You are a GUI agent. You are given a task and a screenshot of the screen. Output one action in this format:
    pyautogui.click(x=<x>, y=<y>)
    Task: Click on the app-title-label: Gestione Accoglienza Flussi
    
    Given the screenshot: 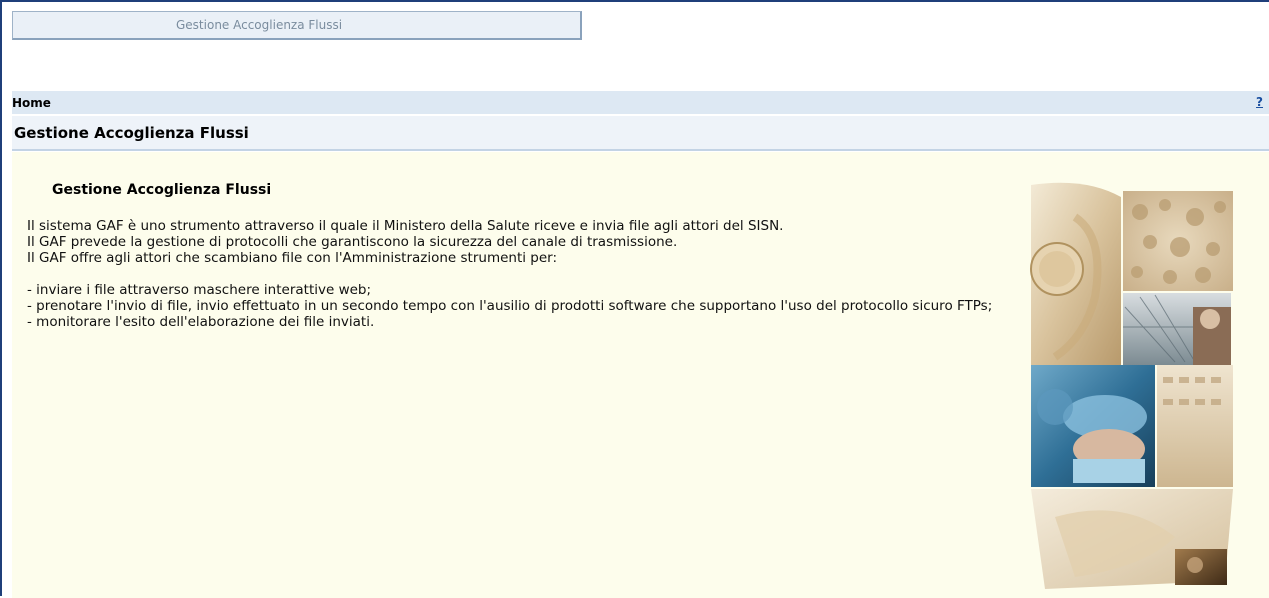 What is the action you would take?
    pyautogui.click(x=259, y=25)
    